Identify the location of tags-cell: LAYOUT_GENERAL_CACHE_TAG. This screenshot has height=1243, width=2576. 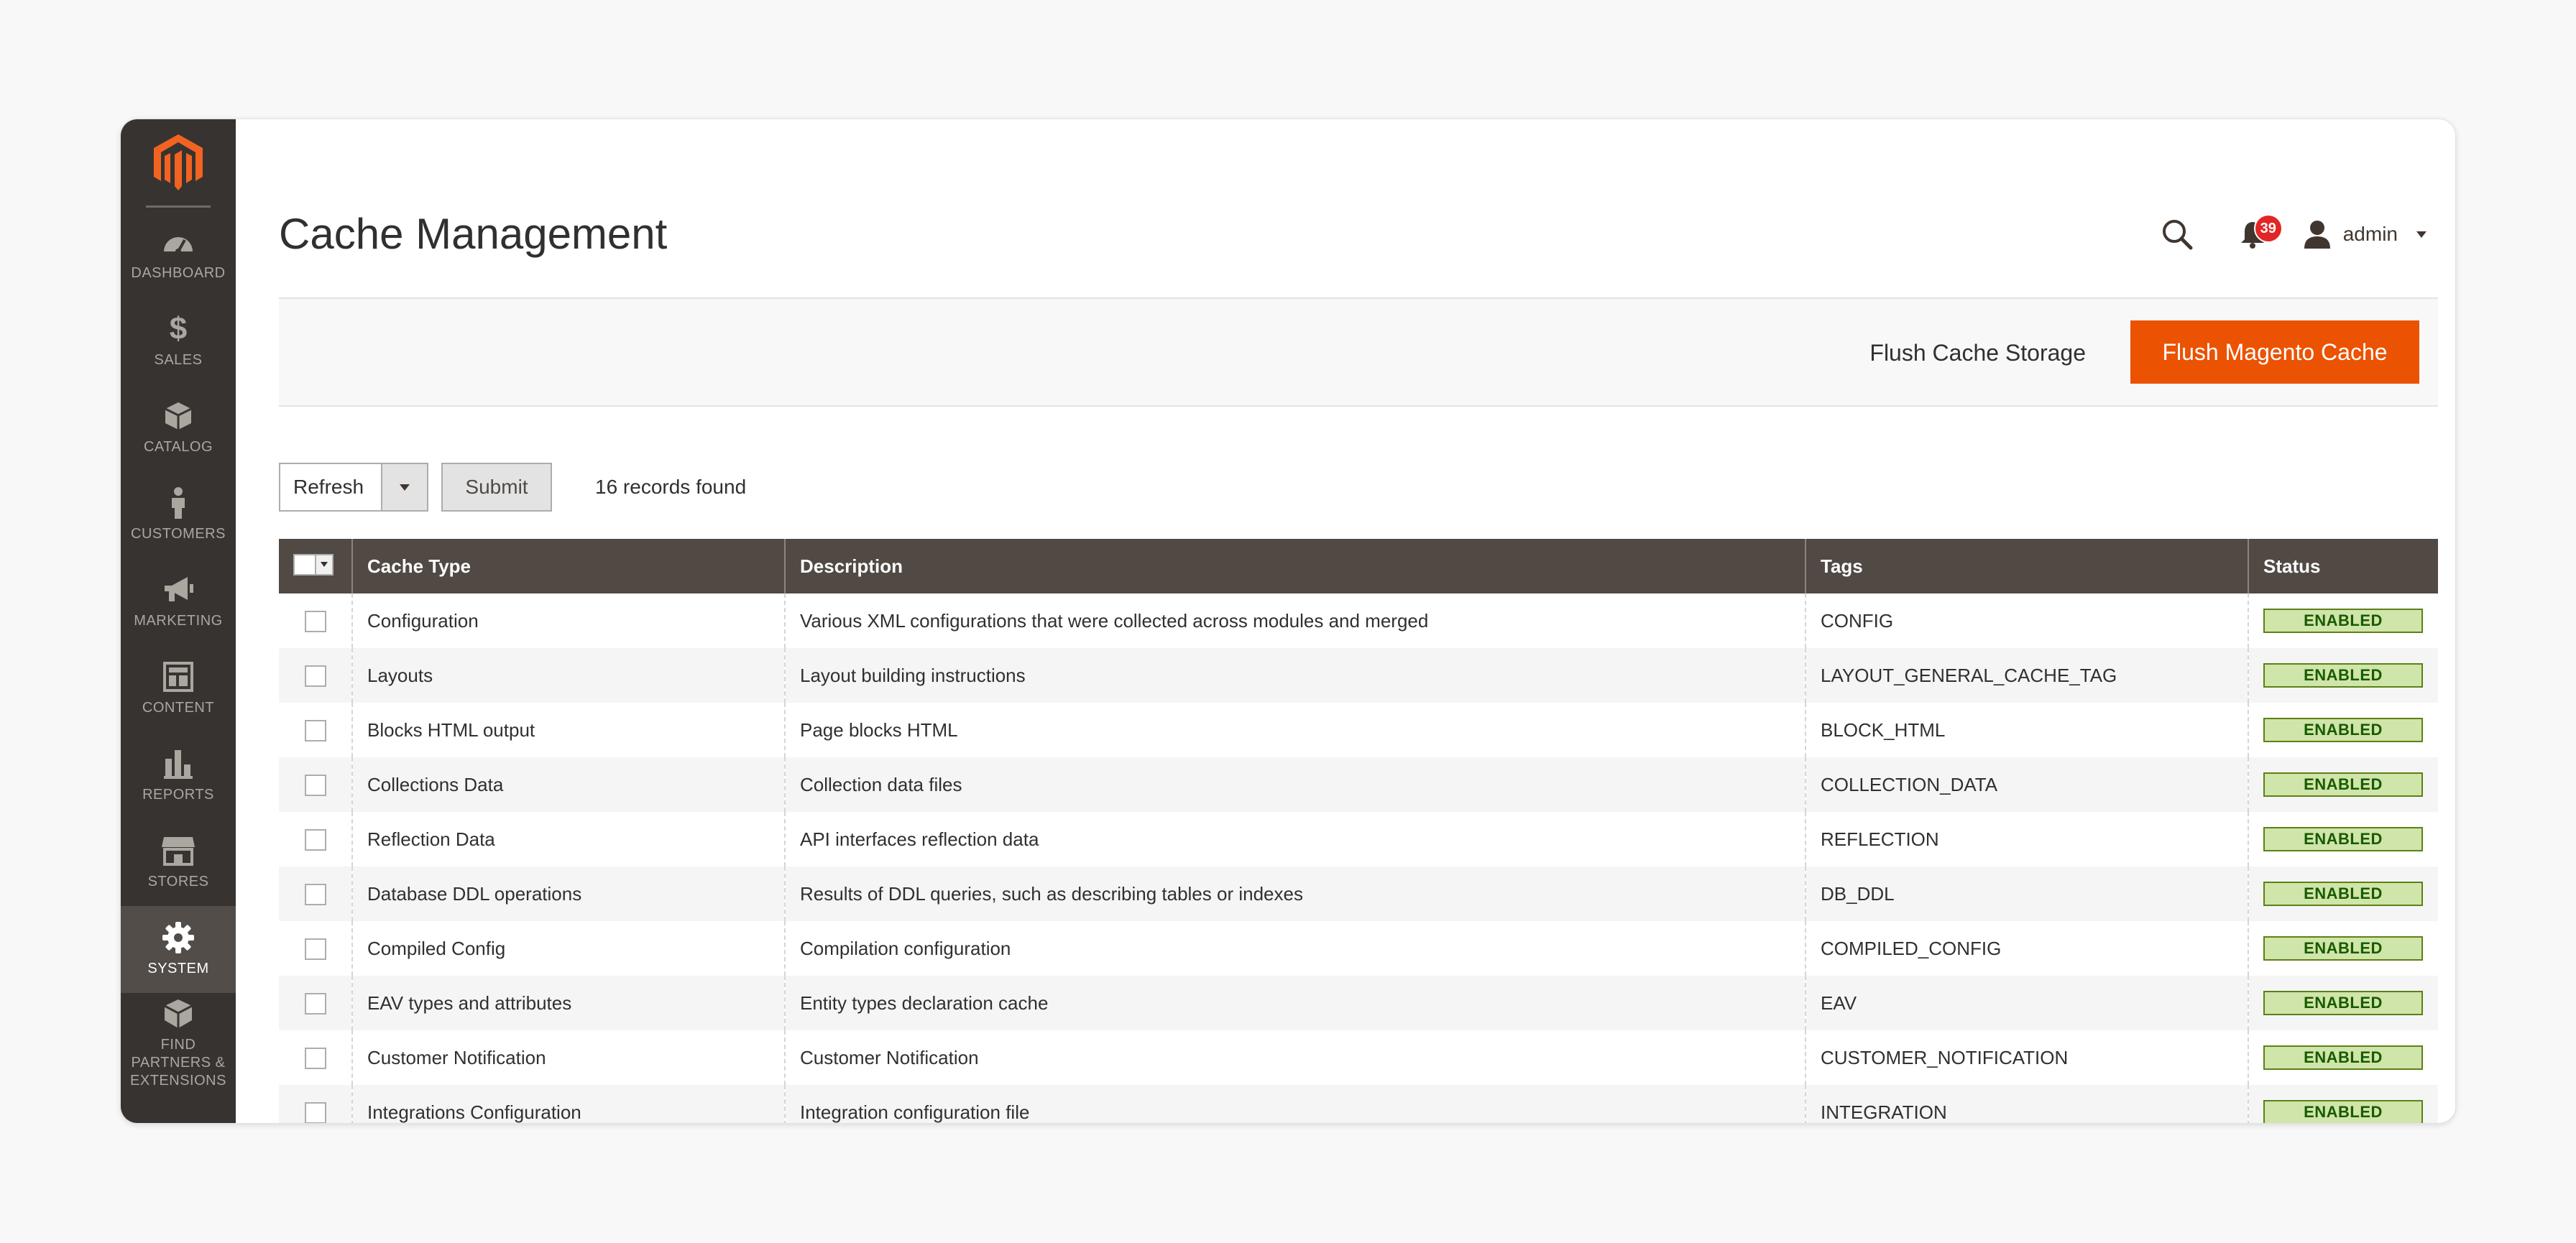
(2027, 675).